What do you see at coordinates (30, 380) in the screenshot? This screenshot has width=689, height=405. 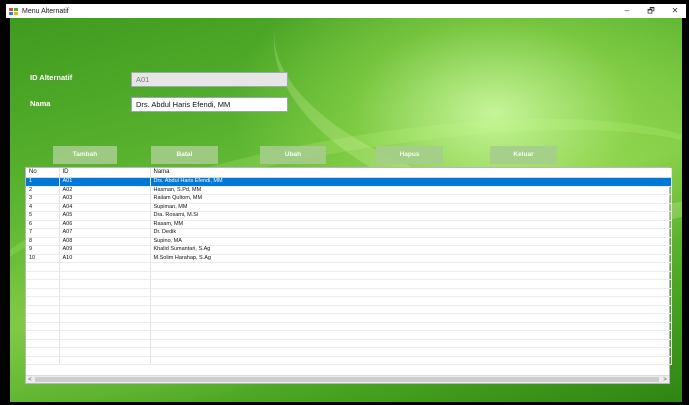 I see `scroll-left-icon: <` at bounding box center [30, 380].